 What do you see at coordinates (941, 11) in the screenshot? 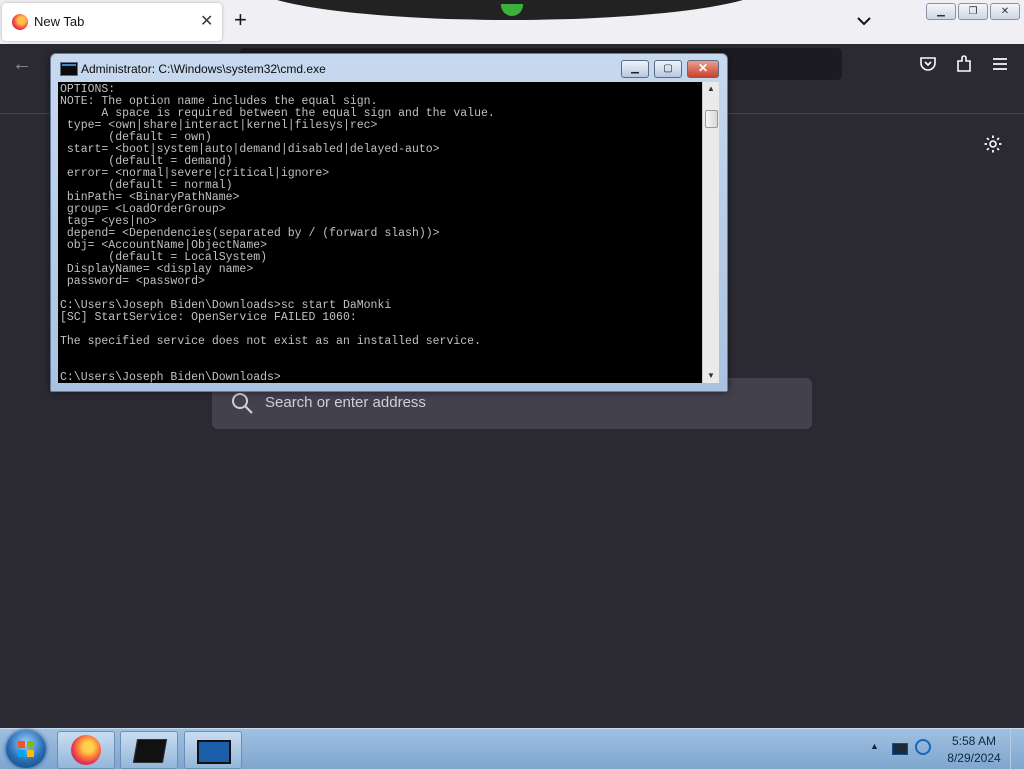
I see `minimize-button: ▁` at bounding box center [941, 11].